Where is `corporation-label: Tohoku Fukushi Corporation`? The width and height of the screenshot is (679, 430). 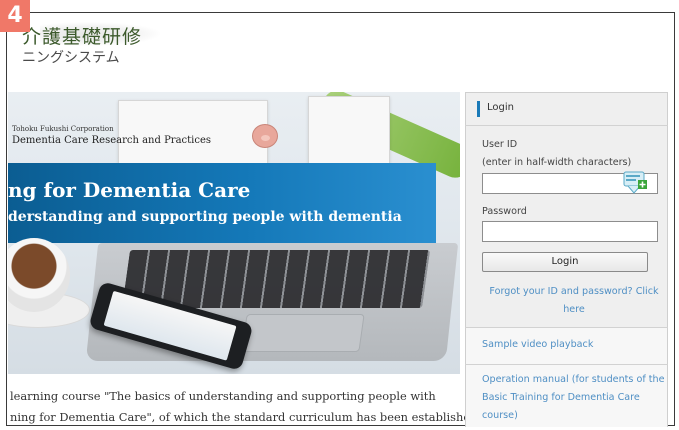
corporation-label: Tohoku Fukushi Corporation is located at coordinates (63, 129).